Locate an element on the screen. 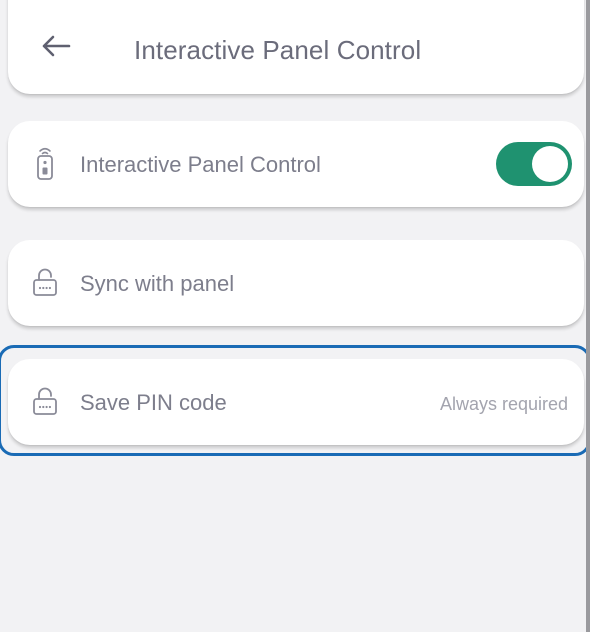  setting-value: Always required is located at coordinates (503, 404).